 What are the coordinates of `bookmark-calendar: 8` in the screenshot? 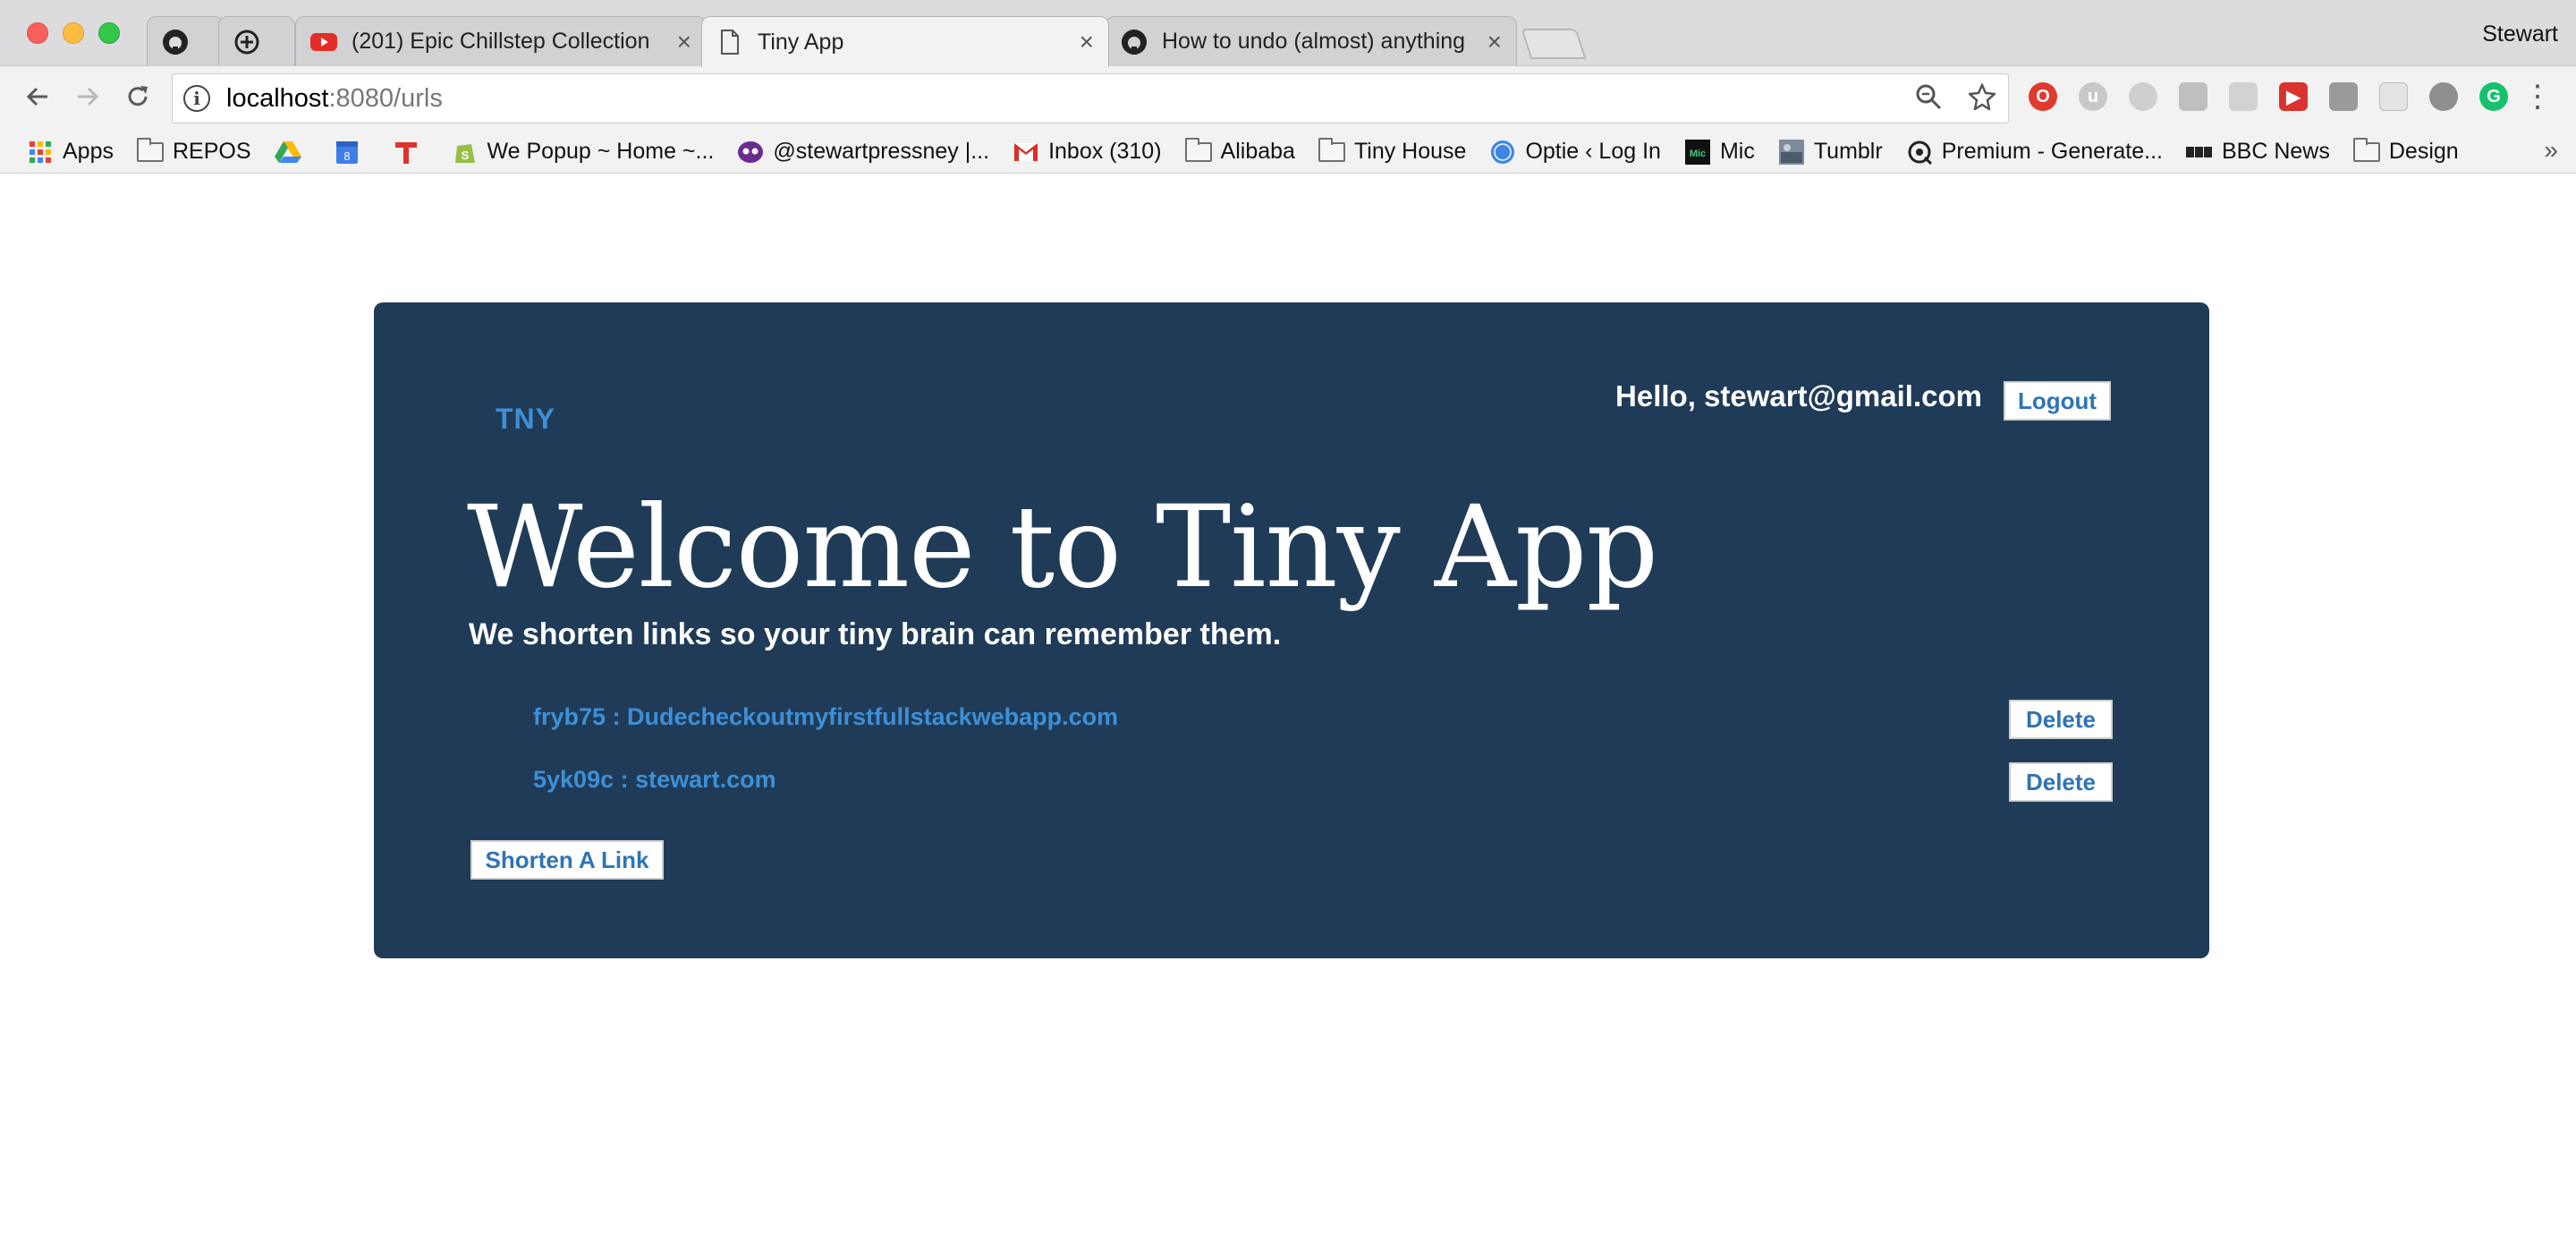 It's located at (351, 152).